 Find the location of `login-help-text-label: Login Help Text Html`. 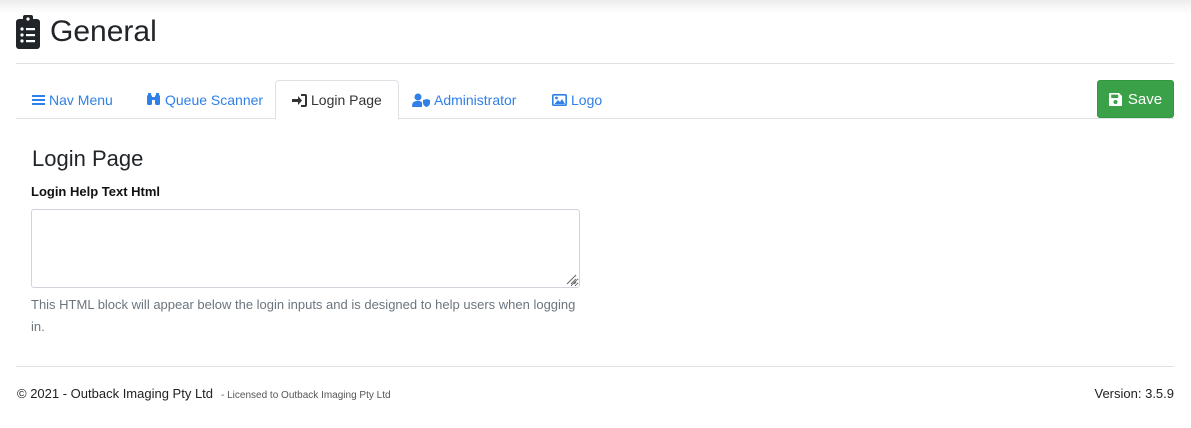

login-help-text-label: Login Help Text Html is located at coordinates (96, 191).